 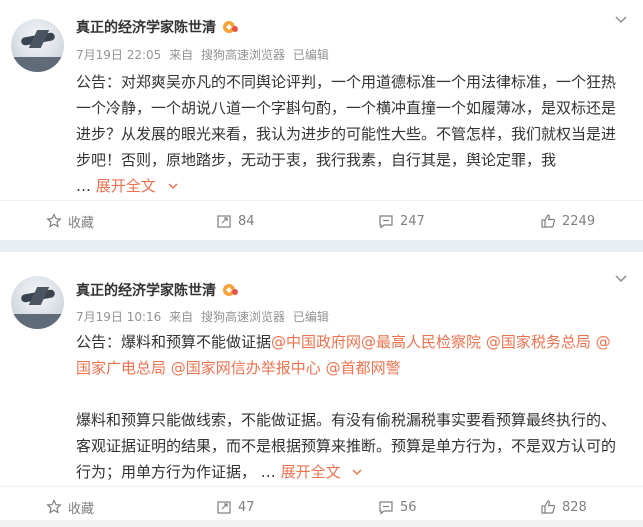 What do you see at coordinates (363, 368) in the screenshot?
I see `mention-link: @首都网警` at bounding box center [363, 368].